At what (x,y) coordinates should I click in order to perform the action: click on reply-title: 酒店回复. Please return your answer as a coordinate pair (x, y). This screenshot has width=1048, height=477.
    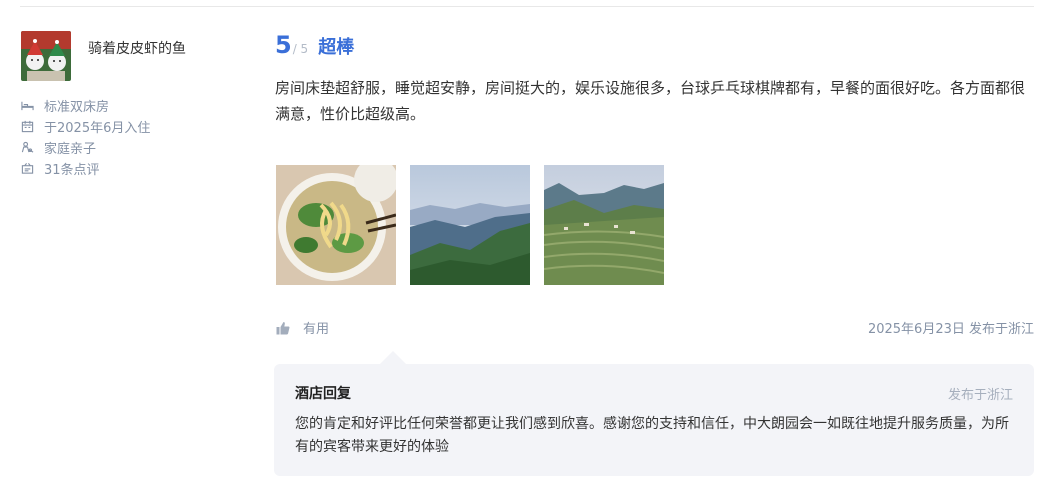
    Looking at the image, I should click on (323, 394).